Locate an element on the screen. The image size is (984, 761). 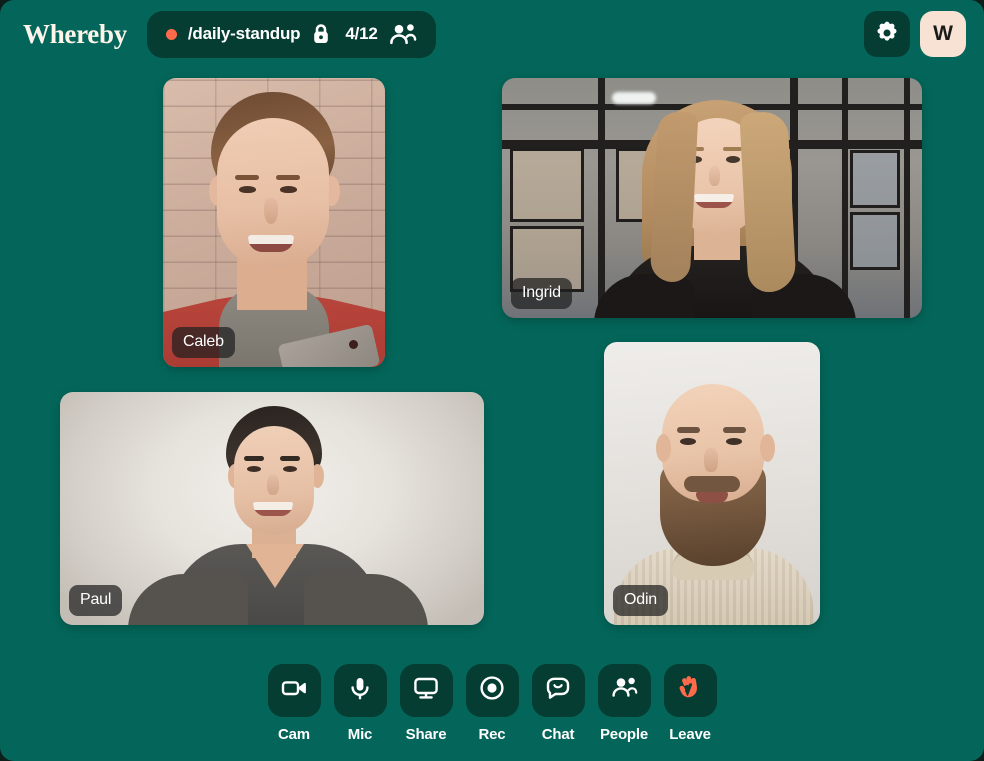
toolbar-item-share: Share is located at coordinates (426, 703).